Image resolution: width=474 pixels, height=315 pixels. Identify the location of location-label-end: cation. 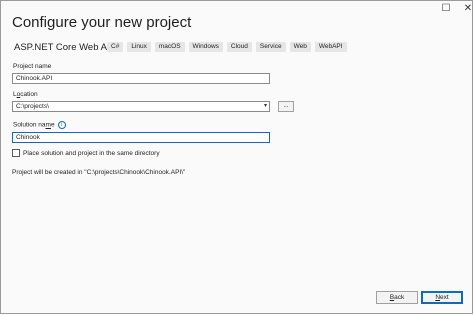
(29, 94).